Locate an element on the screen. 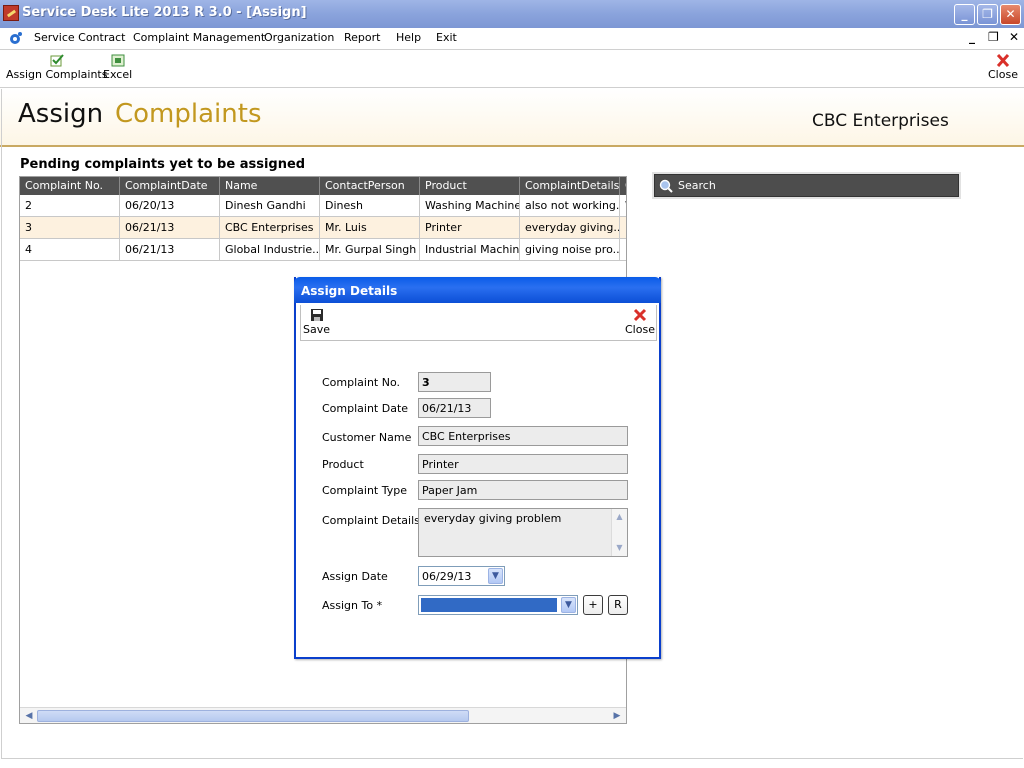  toolbar: Assign Complaints Excel Close is located at coordinates (512, 69).